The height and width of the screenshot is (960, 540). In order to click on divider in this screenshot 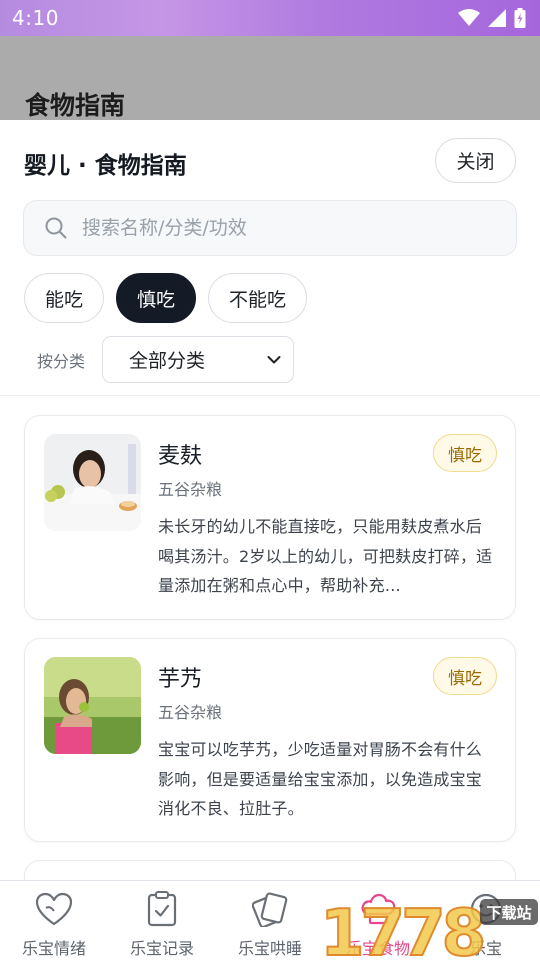, I will do `click(270, 395)`.